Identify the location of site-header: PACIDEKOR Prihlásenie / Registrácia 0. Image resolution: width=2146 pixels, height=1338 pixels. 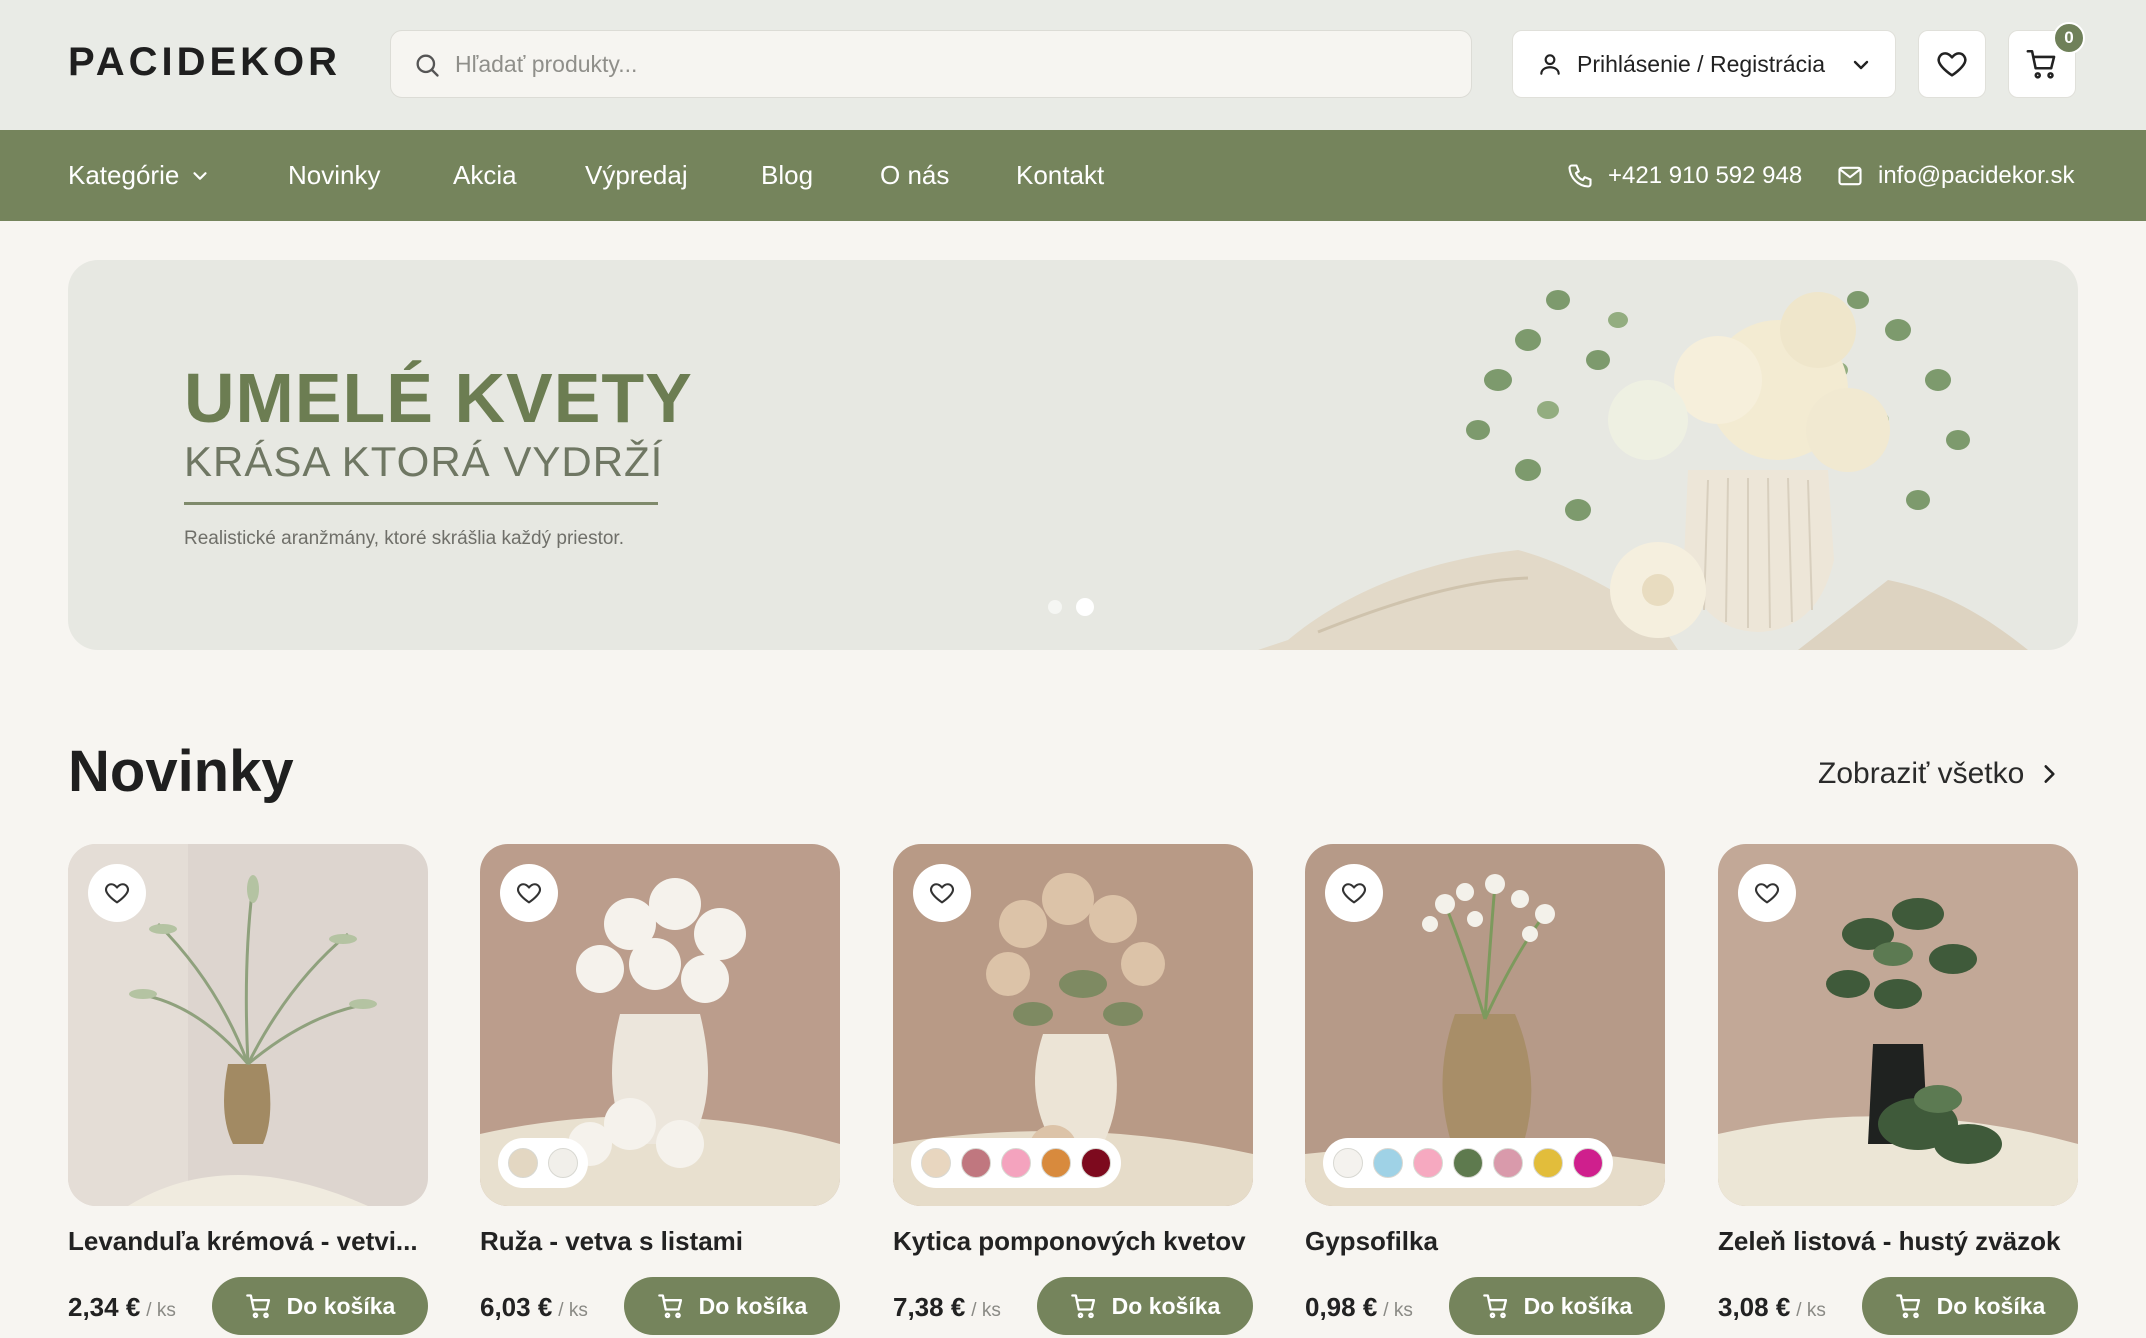
(1073, 65).